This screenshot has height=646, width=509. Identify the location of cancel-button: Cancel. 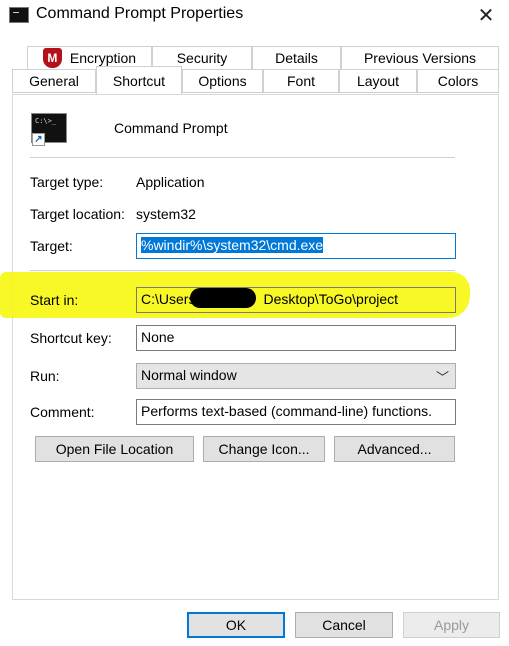
(344, 625).